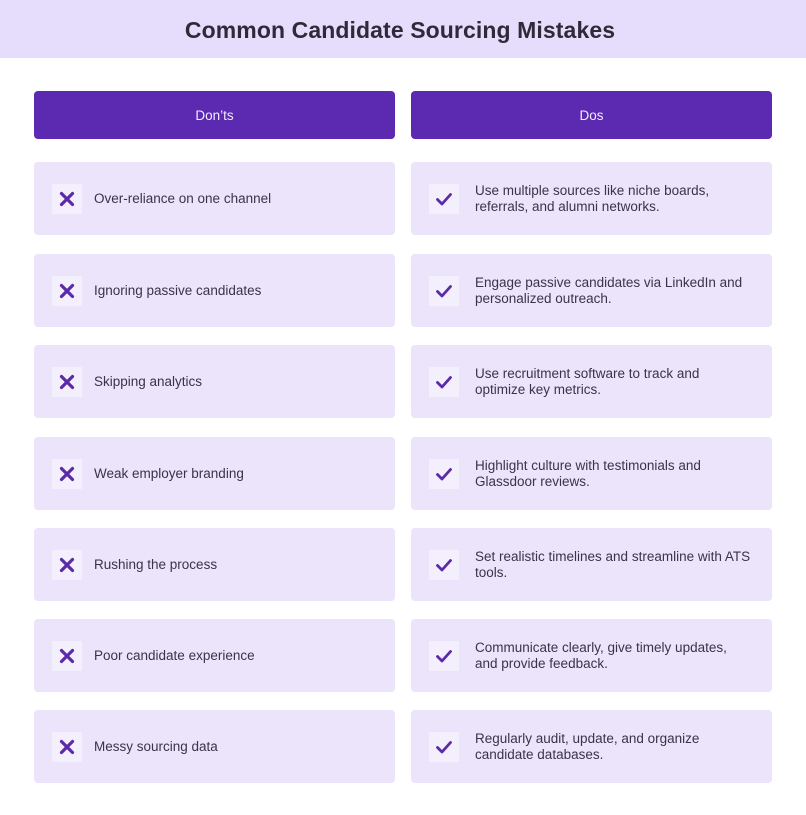 The width and height of the screenshot is (806, 815). Describe the element at coordinates (214, 381) in the screenshot. I see `dont-card: Skipping analytics` at that location.